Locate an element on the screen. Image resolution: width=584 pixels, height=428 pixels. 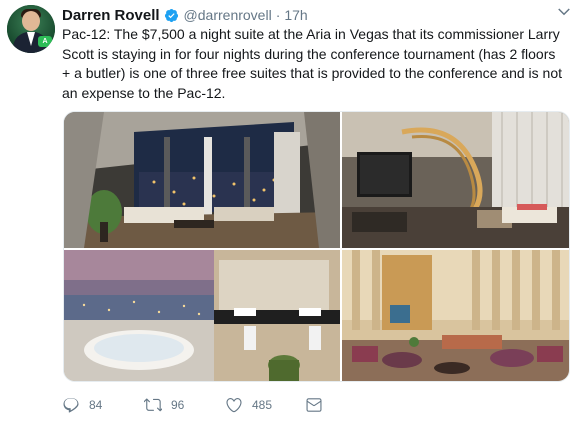
like-button: 485 is located at coordinates (248, 405).